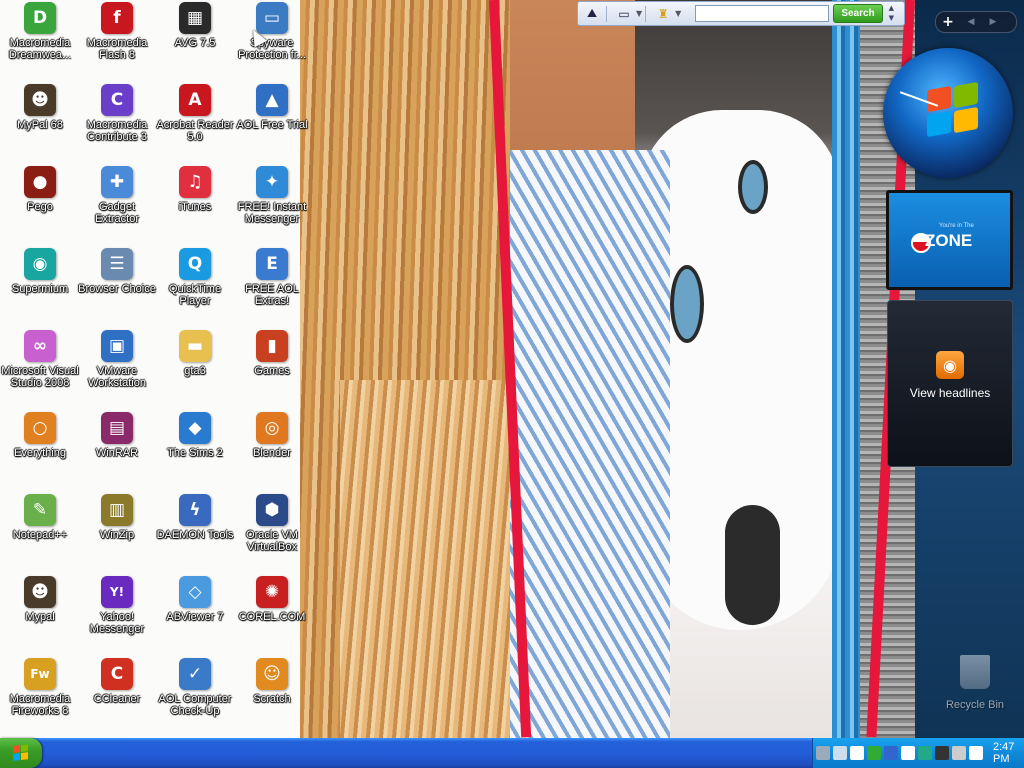 The height and width of the screenshot is (768, 1024). What do you see at coordinates (195, 277) in the screenshot?
I see `desktop-icon: Q QuickTime Player` at bounding box center [195, 277].